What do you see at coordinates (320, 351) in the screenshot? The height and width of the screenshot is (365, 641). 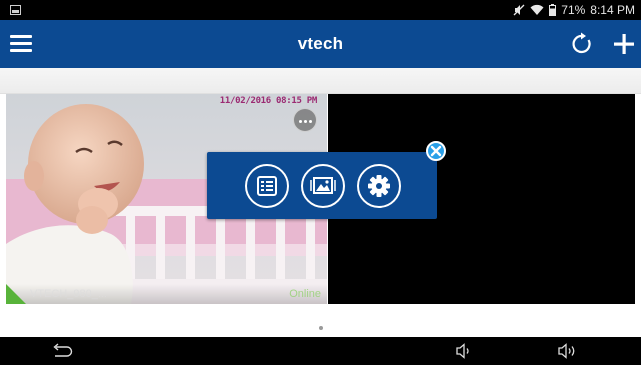 I see `system-navigation-bar` at bounding box center [320, 351].